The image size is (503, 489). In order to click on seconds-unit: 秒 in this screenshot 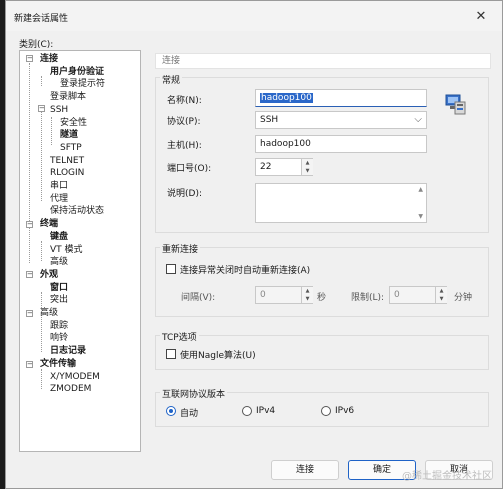, I will do `click(322, 298)`.